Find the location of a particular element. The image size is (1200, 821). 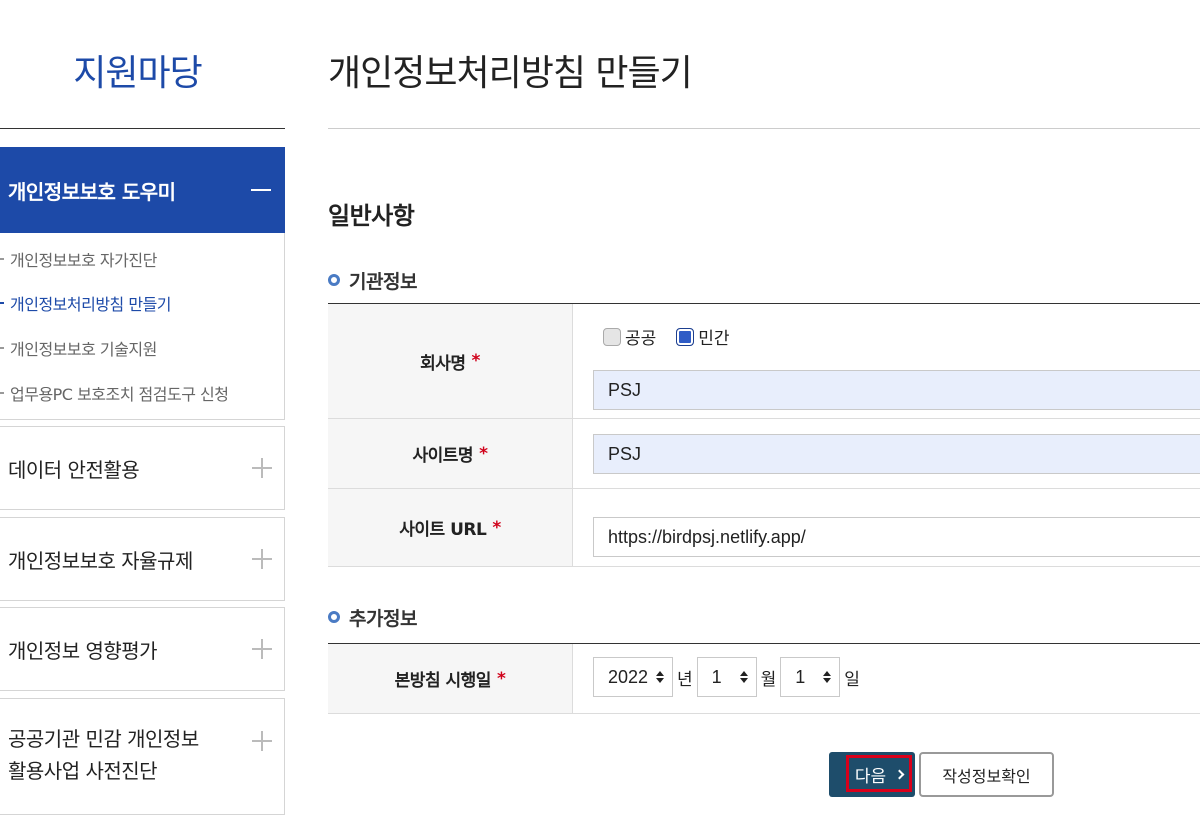

sidebar-menu-privacy-helper: 개인정보보호 도우미 is located at coordinates (142, 190).